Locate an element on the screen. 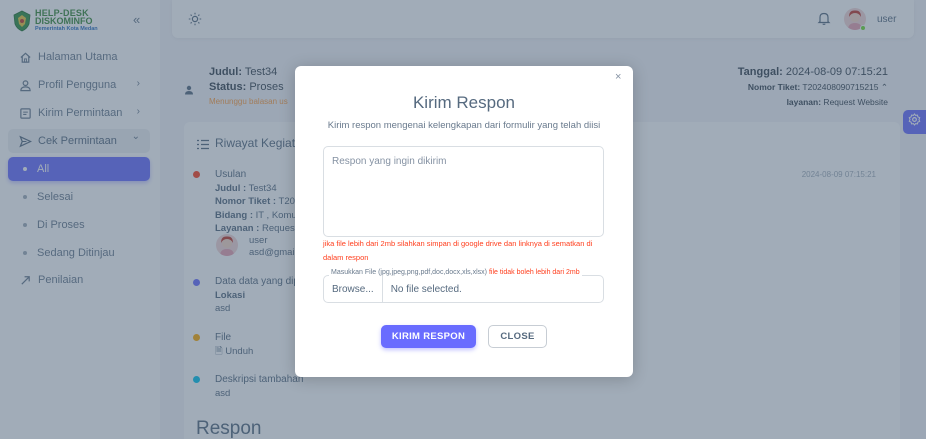 This screenshot has height=439, width=926. respon-textarea is located at coordinates (463, 191).